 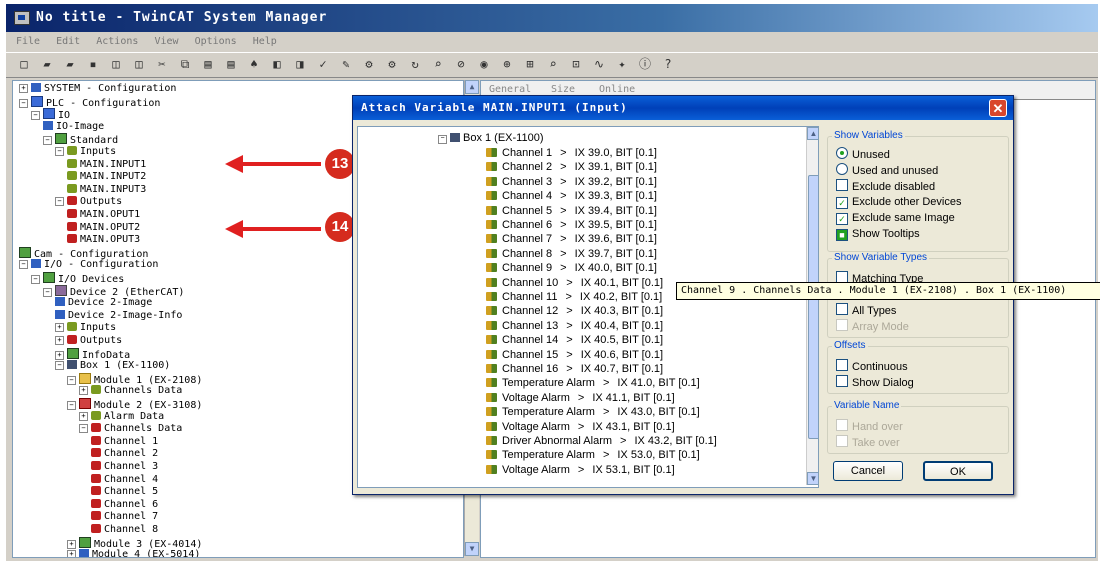 What do you see at coordinates (571, 268) in the screenshot?
I see `variable-row: Channel 9 > IX 40.0, BIT [0.1]` at bounding box center [571, 268].